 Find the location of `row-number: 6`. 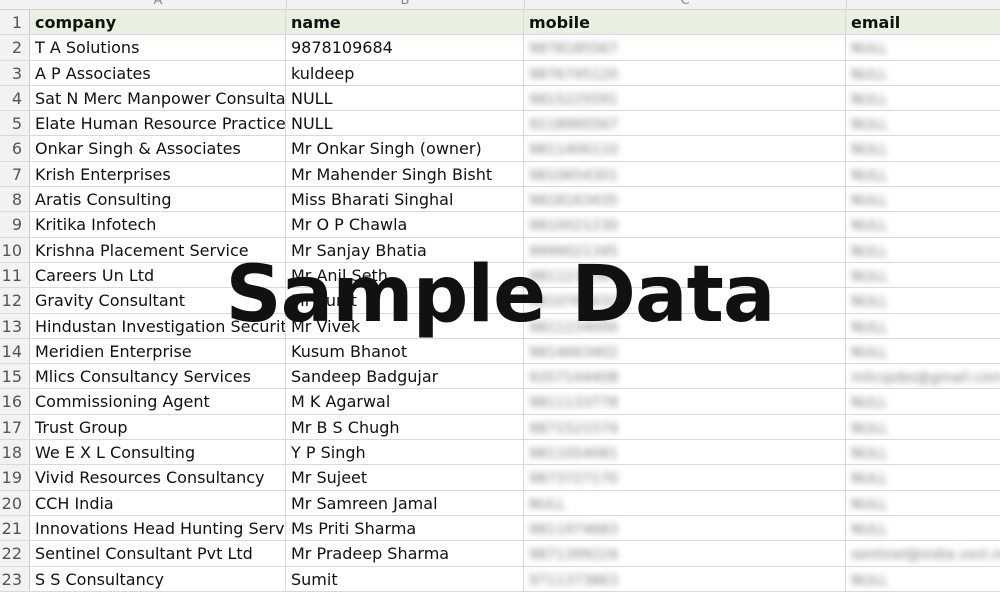

row-number: 6 is located at coordinates (15, 148).